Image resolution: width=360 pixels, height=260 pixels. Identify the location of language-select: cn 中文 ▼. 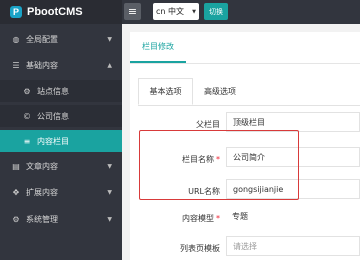
(176, 11).